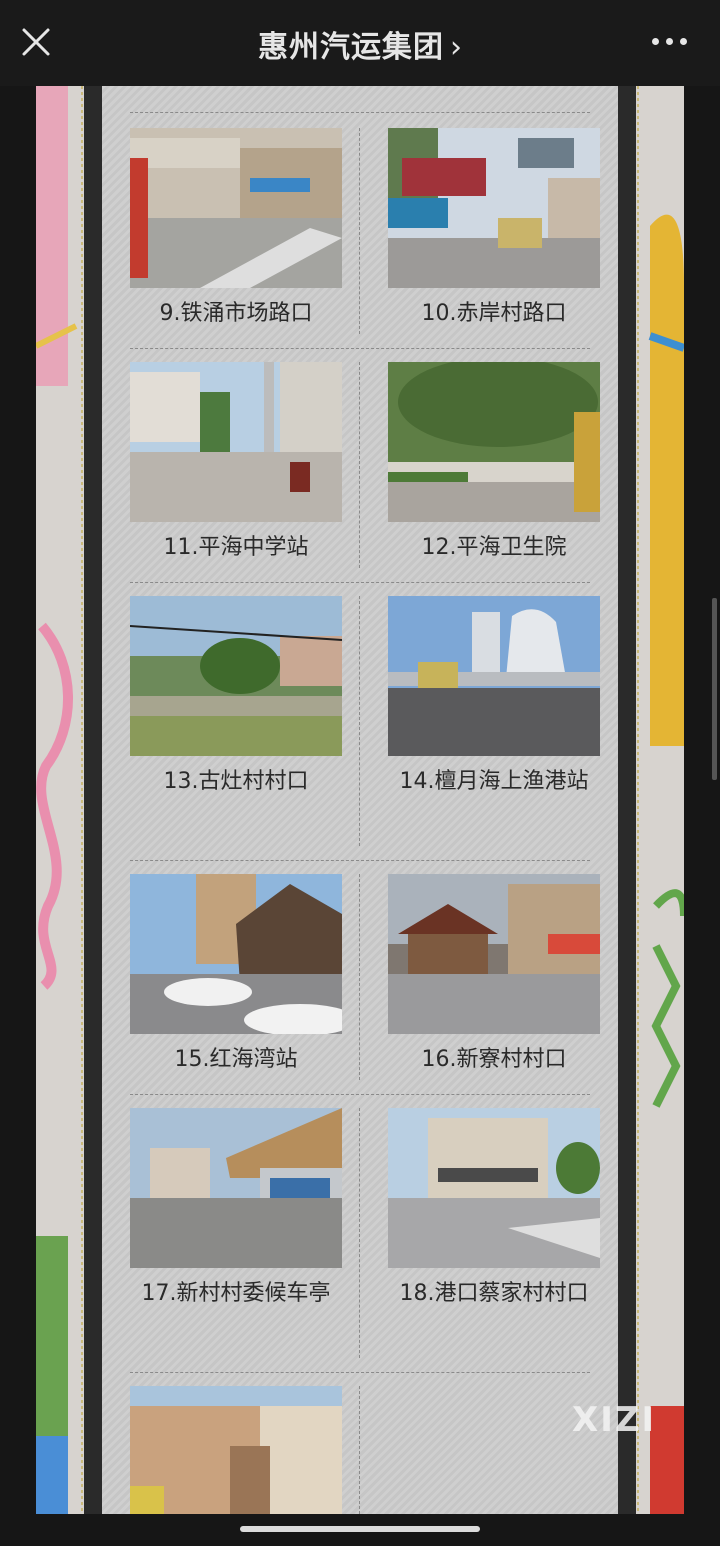  Describe the element at coordinates (714, 689) in the screenshot. I see `scrollbar` at that location.